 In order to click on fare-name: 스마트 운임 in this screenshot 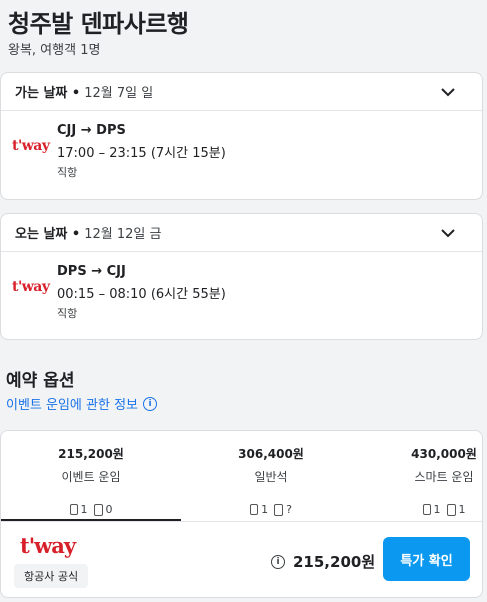, I will do `click(444, 477)`.